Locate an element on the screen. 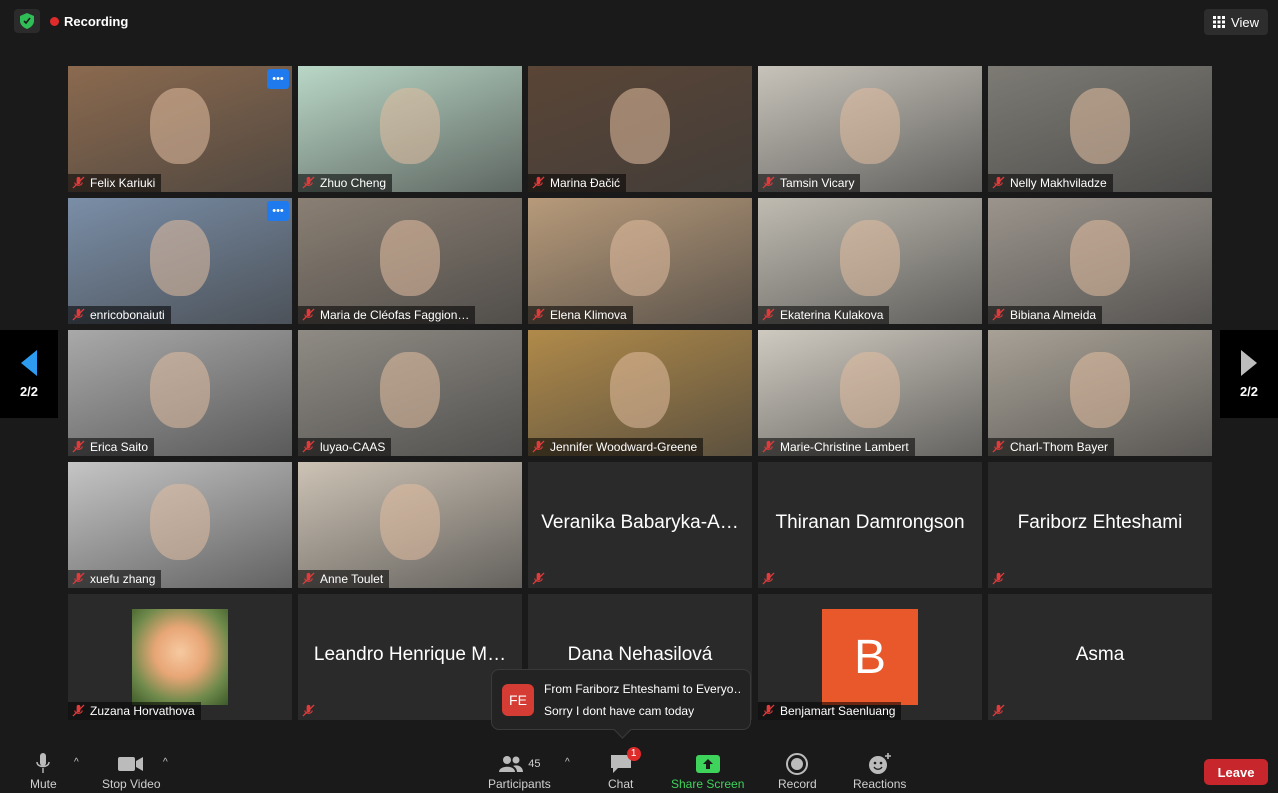 This screenshot has height=793, width=1278. participant-tile: ••• Felix Kariuki is located at coordinates (180, 129).